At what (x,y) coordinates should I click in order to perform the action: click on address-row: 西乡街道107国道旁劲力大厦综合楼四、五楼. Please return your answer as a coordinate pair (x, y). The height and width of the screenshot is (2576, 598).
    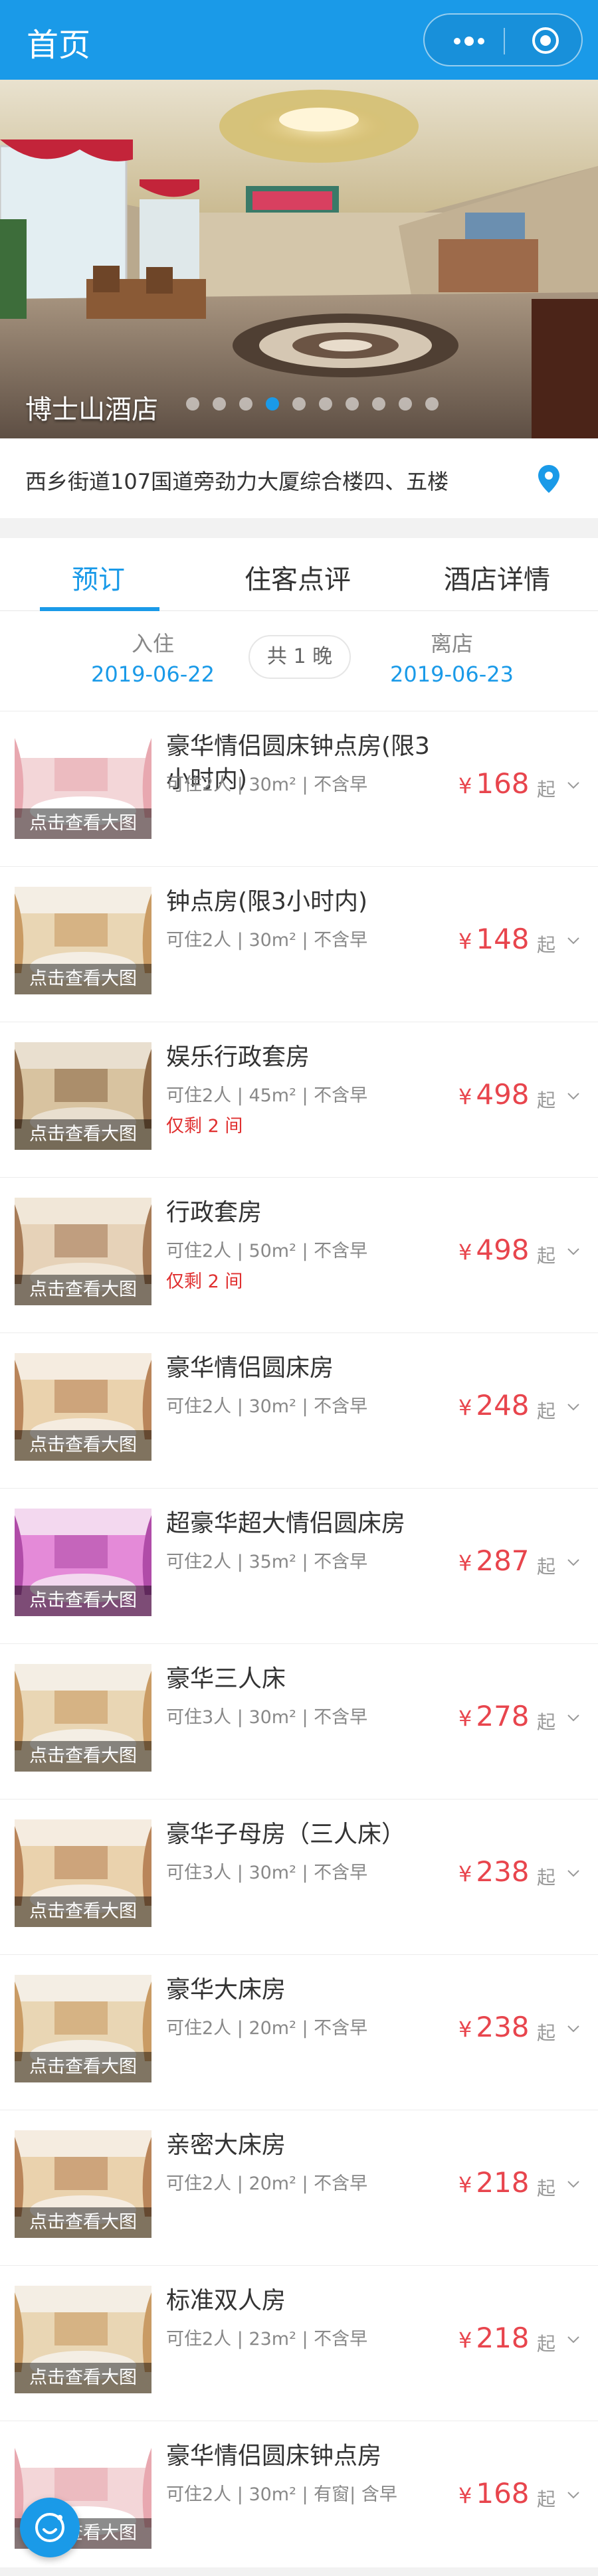
    Looking at the image, I should click on (299, 478).